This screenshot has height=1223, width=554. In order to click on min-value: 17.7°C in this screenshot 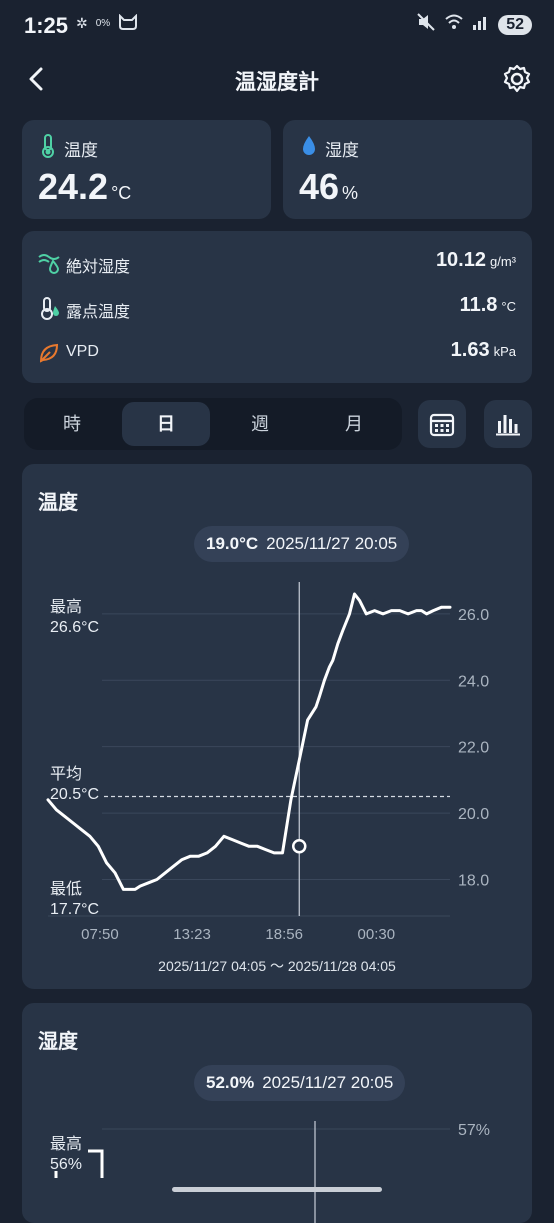, I will do `click(74, 909)`.